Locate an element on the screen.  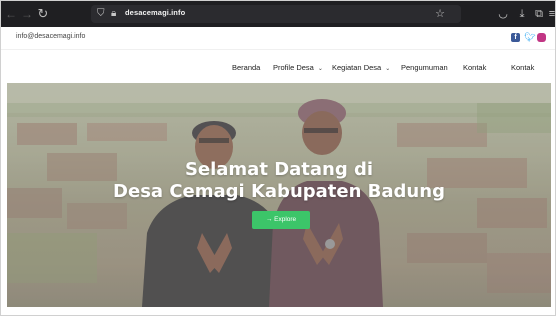
nav-item-label: Beranda is located at coordinates (246, 67).